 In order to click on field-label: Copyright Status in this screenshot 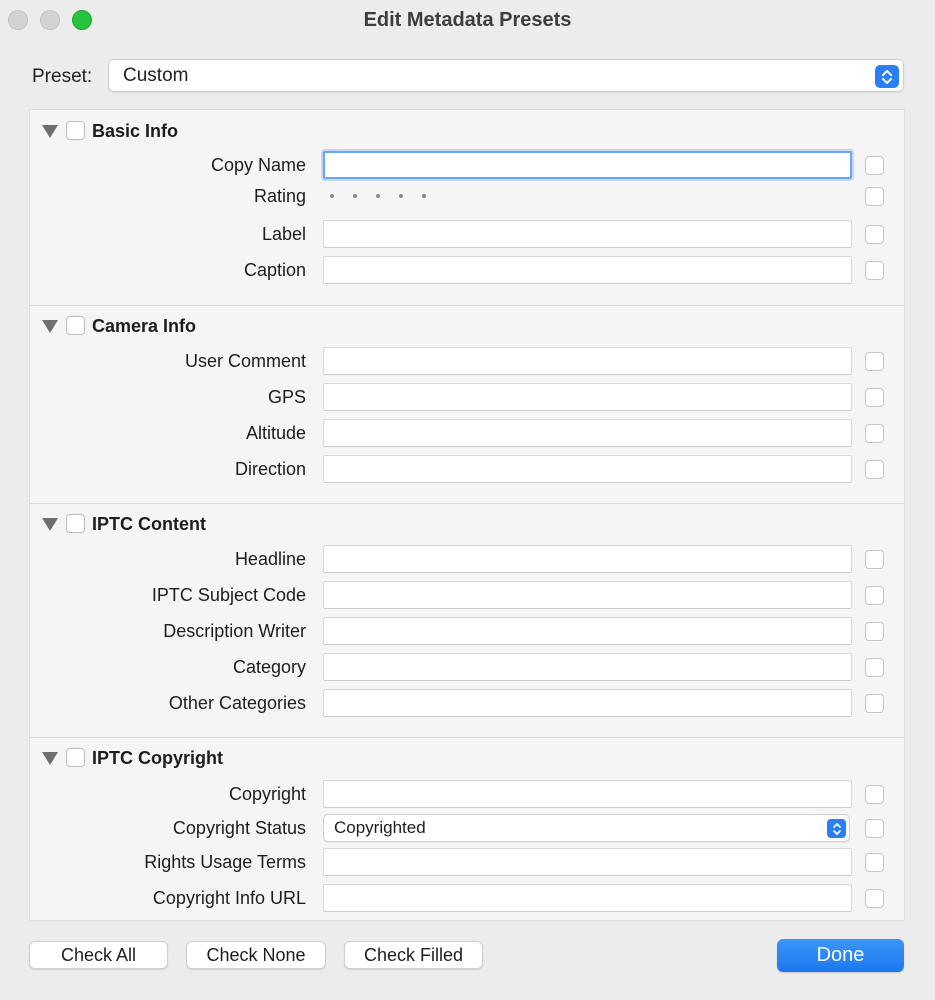, I will do `click(239, 828)`.